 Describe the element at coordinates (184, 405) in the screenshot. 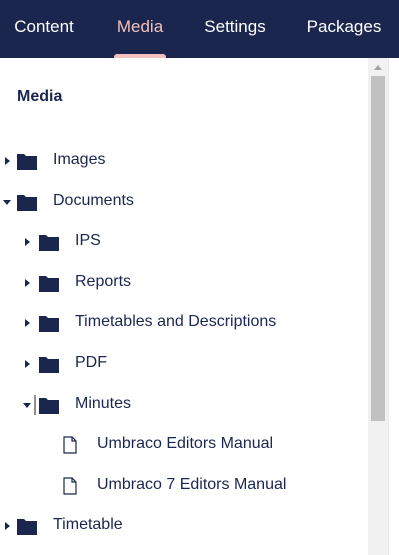

I see `tree-item-minutes: Minutes` at that location.